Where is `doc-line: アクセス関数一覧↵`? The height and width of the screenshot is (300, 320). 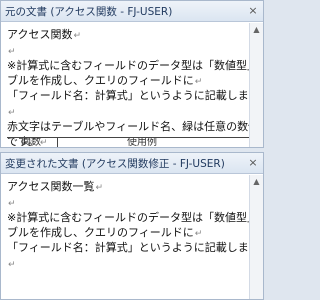 doc-line: アクセス関数一覧↵ is located at coordinates (55, 186).